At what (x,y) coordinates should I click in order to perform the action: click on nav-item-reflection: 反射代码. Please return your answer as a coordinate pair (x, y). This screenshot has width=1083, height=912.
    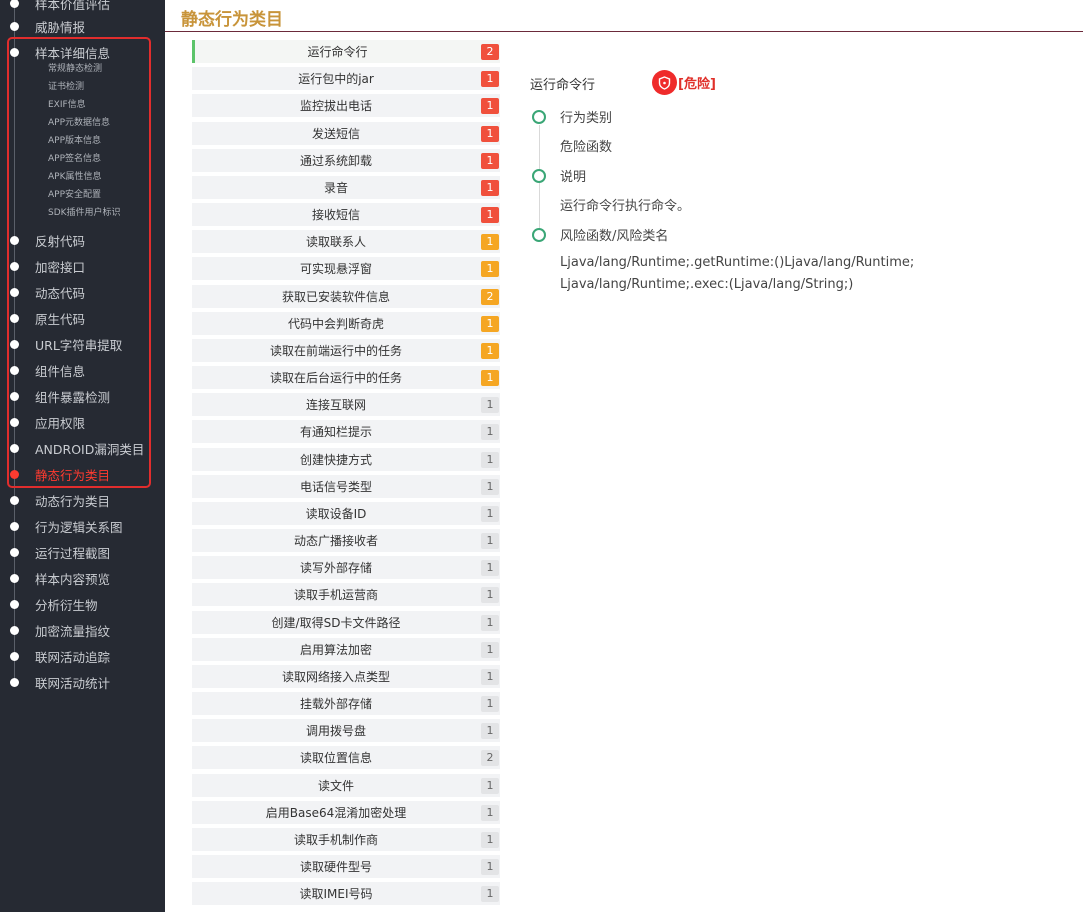
    Looking at the image, I should click on (82, 240).